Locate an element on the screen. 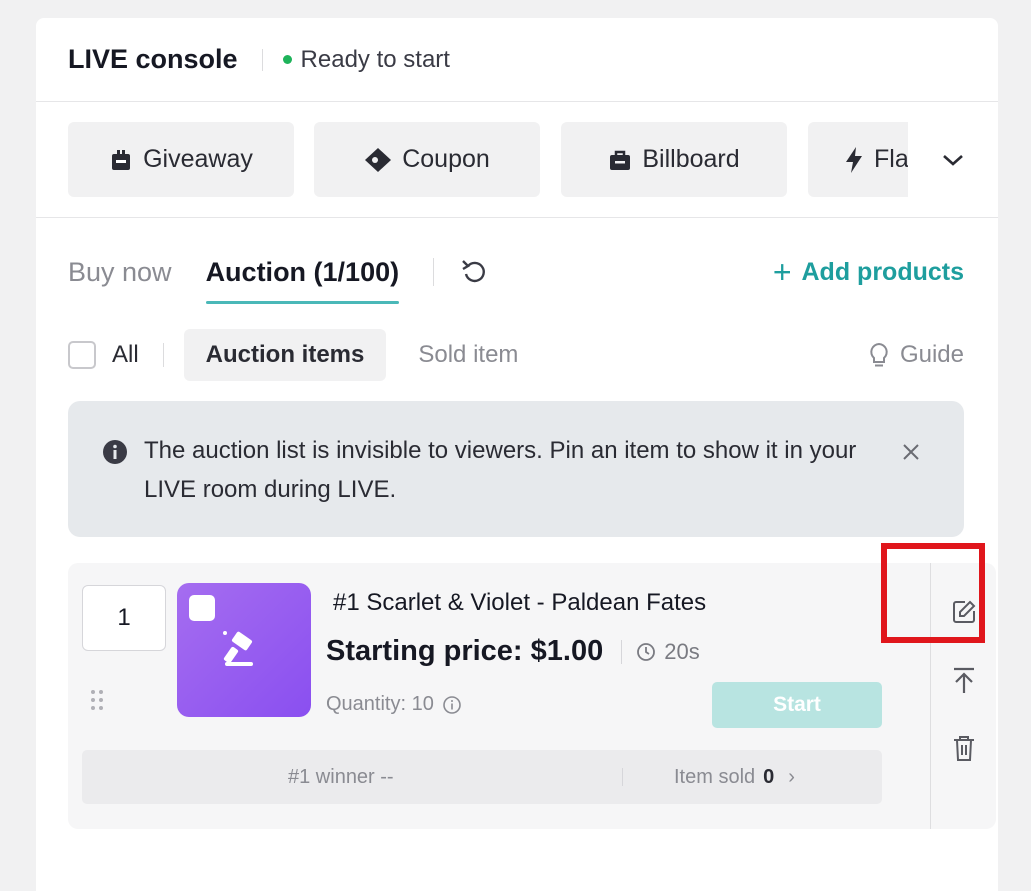  price-line: Starting price: $1.00 20s is located at coordinates (513, 651).